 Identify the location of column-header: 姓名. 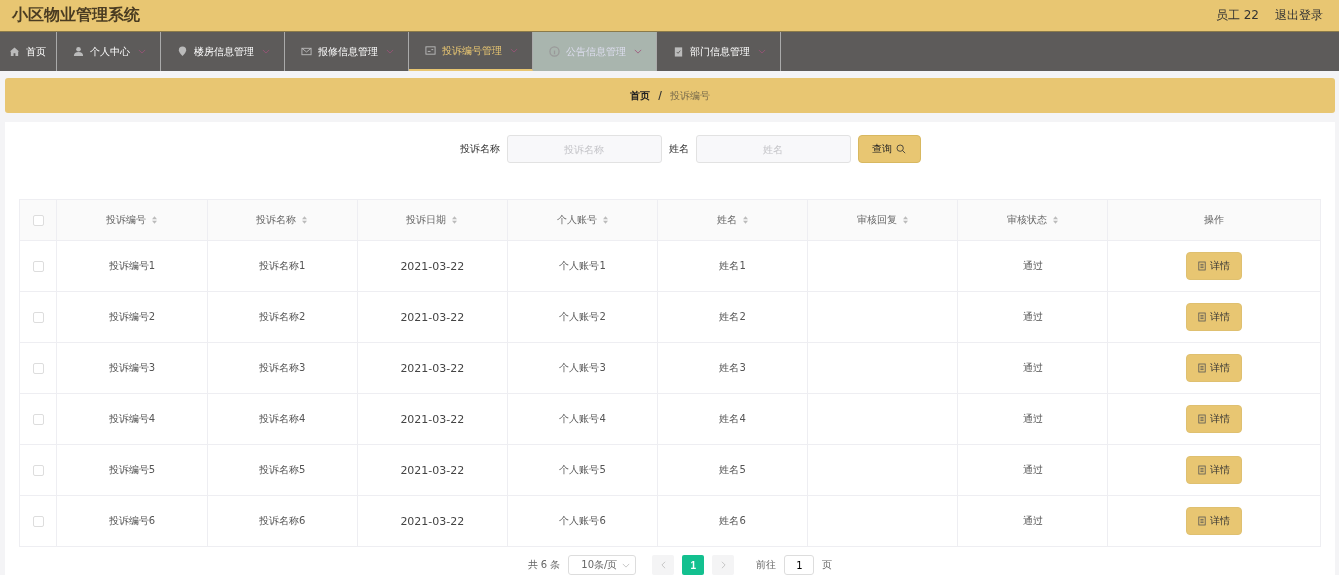
(726, 220).